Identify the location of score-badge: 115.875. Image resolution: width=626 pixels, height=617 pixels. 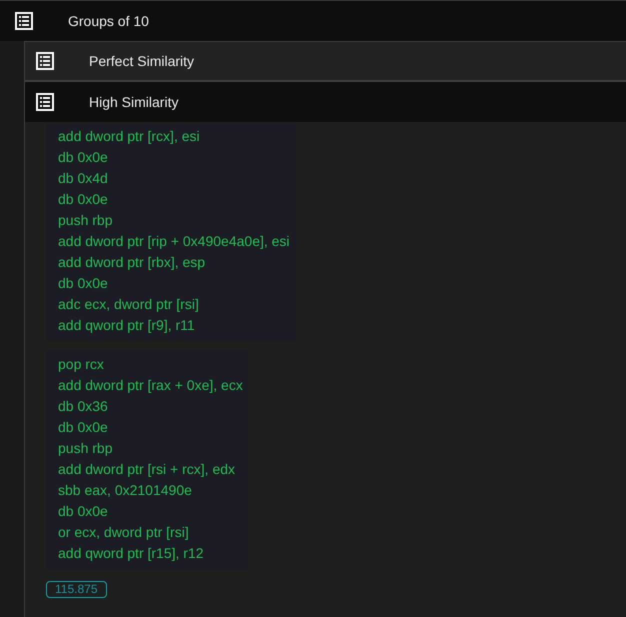
(76, 589).